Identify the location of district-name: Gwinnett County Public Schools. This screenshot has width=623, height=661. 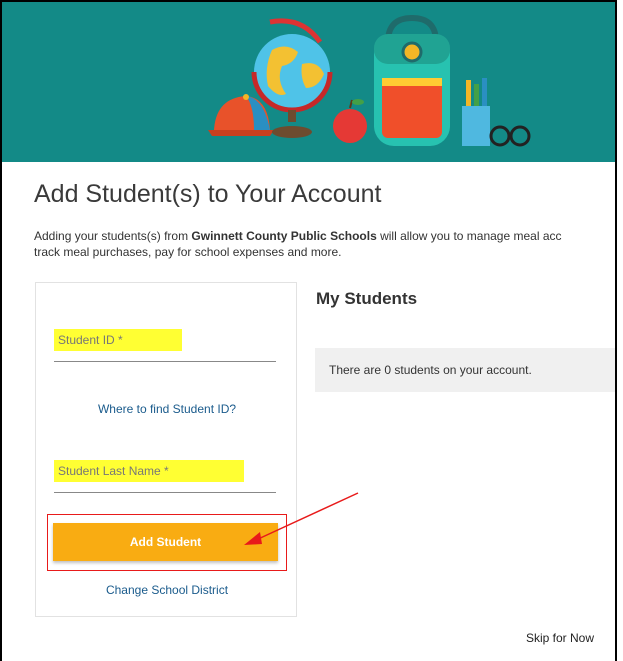
(284, 236).